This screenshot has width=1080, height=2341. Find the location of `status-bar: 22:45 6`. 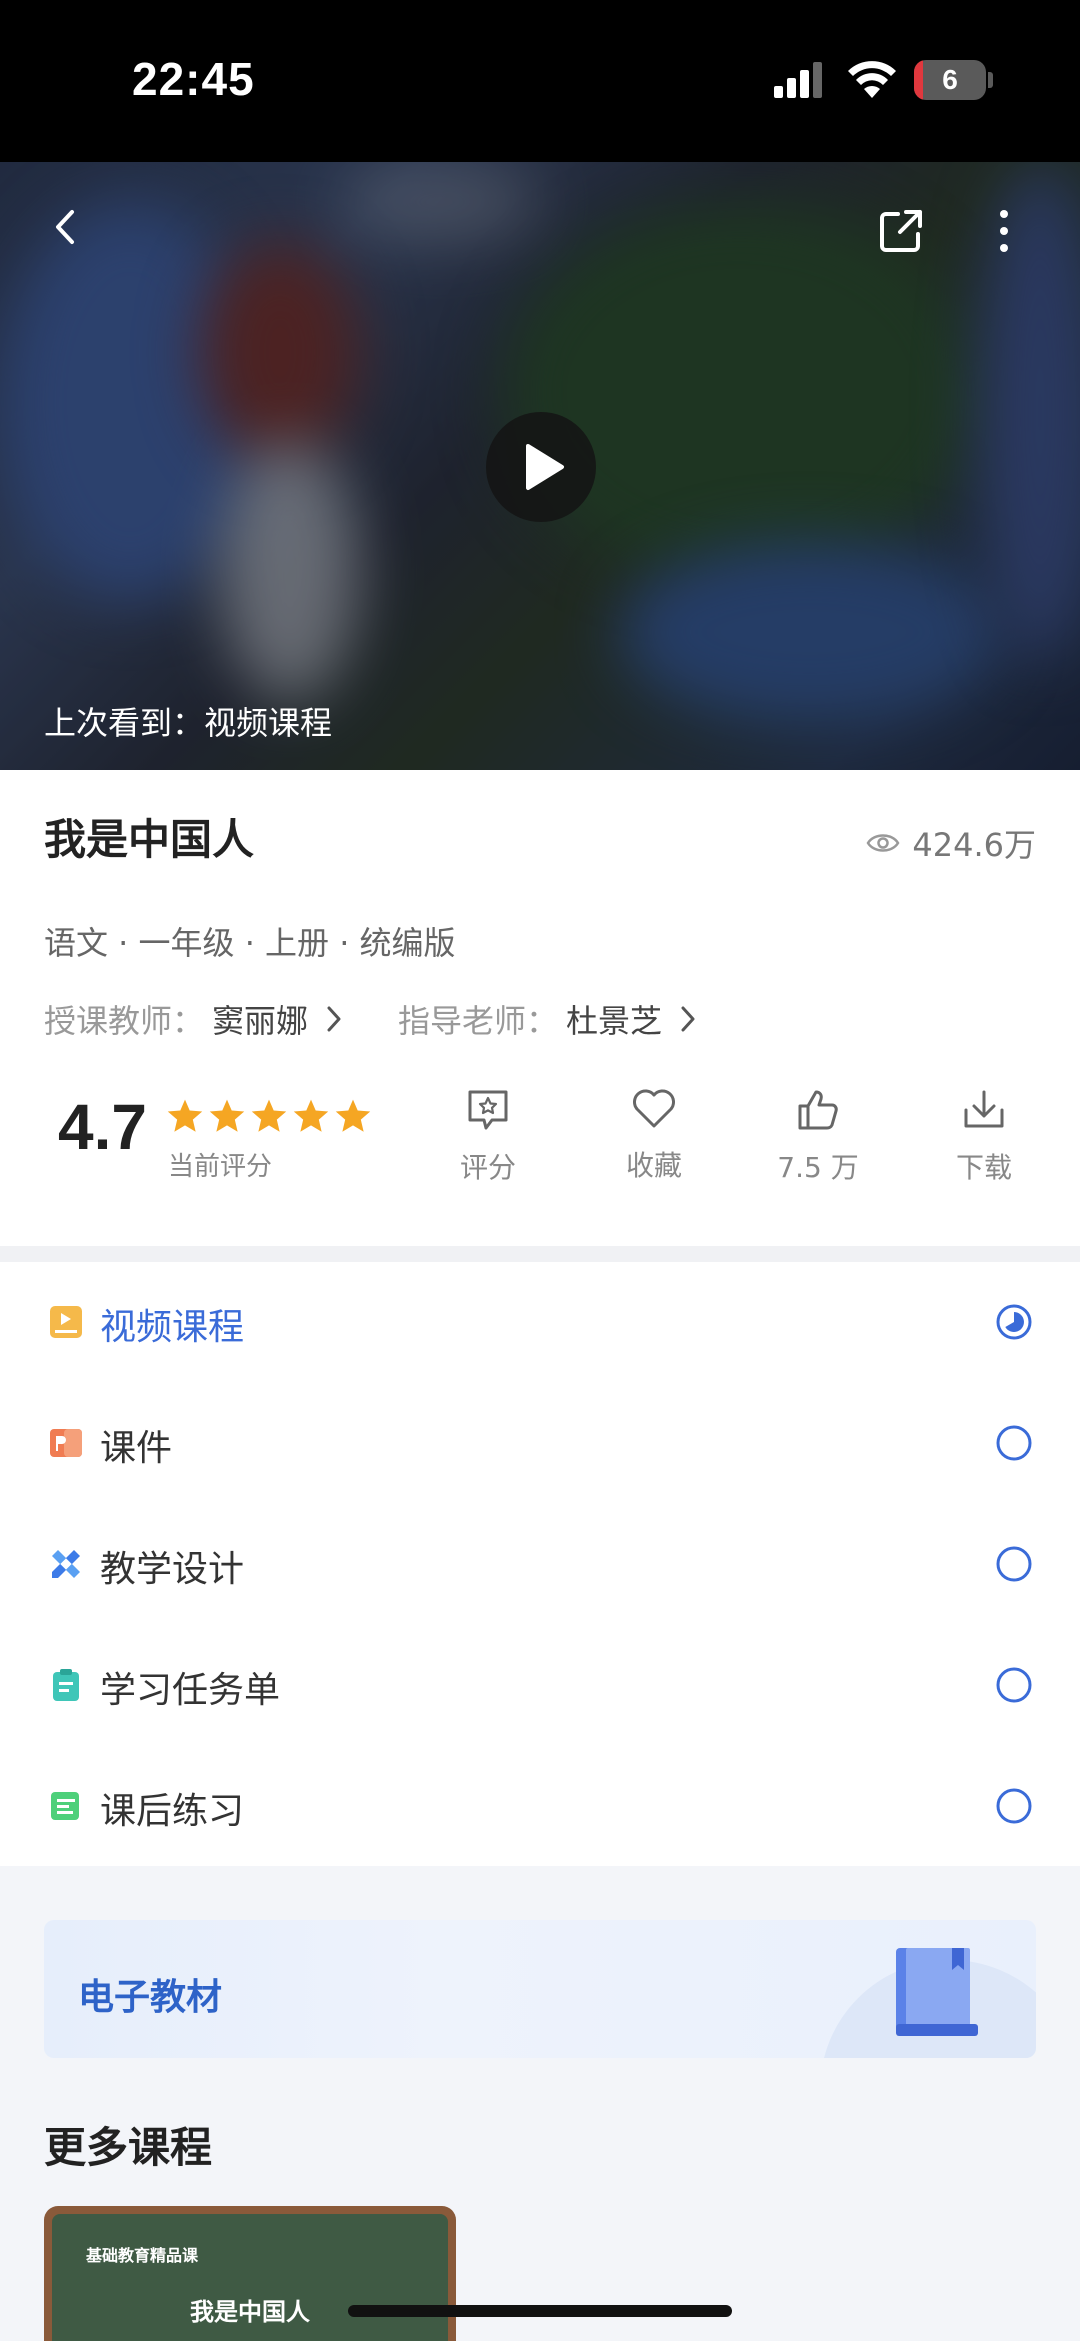

status-bar: 22:45 6 is located at coordinates (540, 81).